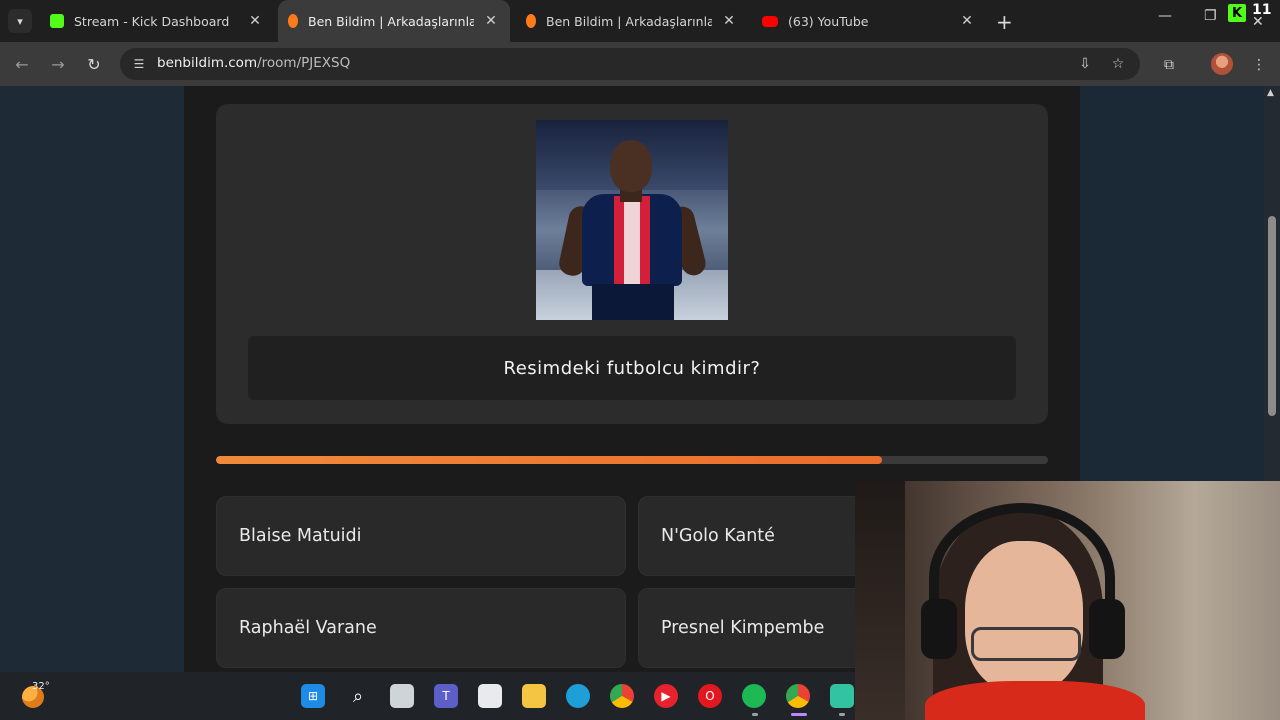 The width and height of the screenshot is (1280, 720). I want to click on search-icon: ⌕, so click(358, 696).